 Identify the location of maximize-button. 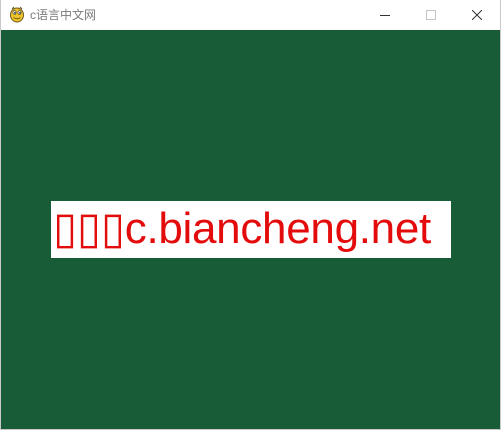
(431, 15).